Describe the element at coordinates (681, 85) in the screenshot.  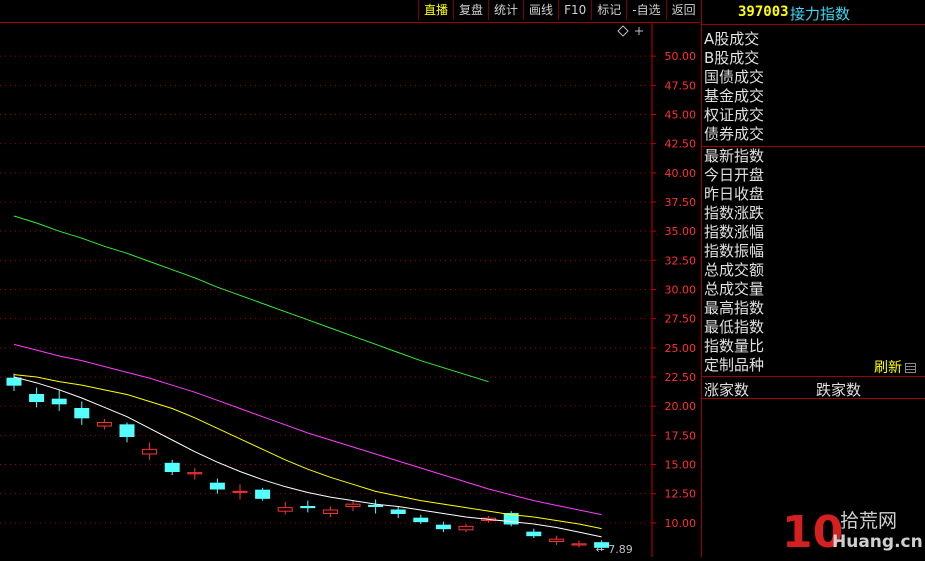
I see `y-tick-label-1: 47.50` at that location.